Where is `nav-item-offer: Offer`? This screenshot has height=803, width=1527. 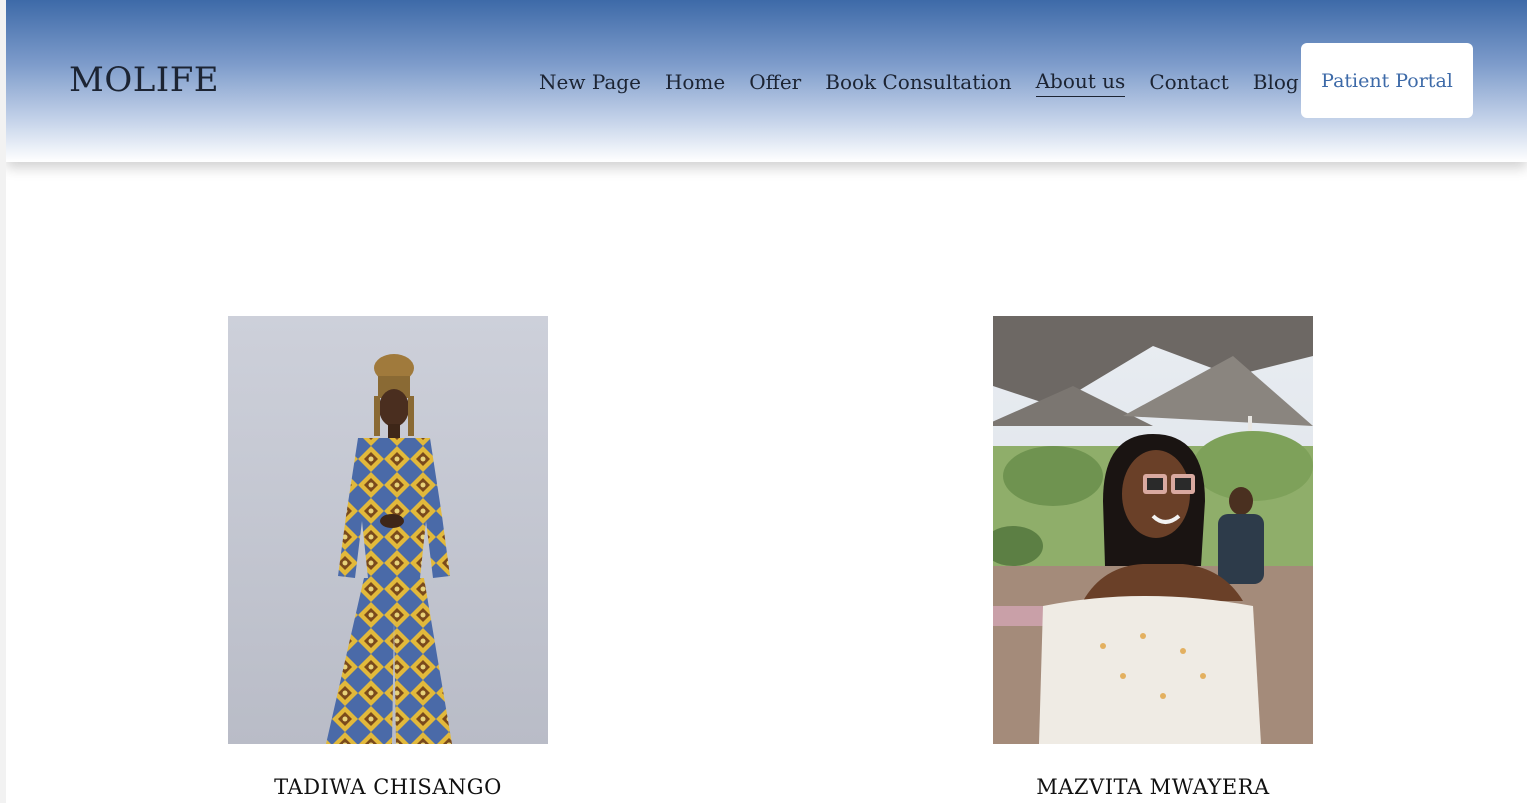
nav-item-offer: Offer is located at coordinates (775, 82).